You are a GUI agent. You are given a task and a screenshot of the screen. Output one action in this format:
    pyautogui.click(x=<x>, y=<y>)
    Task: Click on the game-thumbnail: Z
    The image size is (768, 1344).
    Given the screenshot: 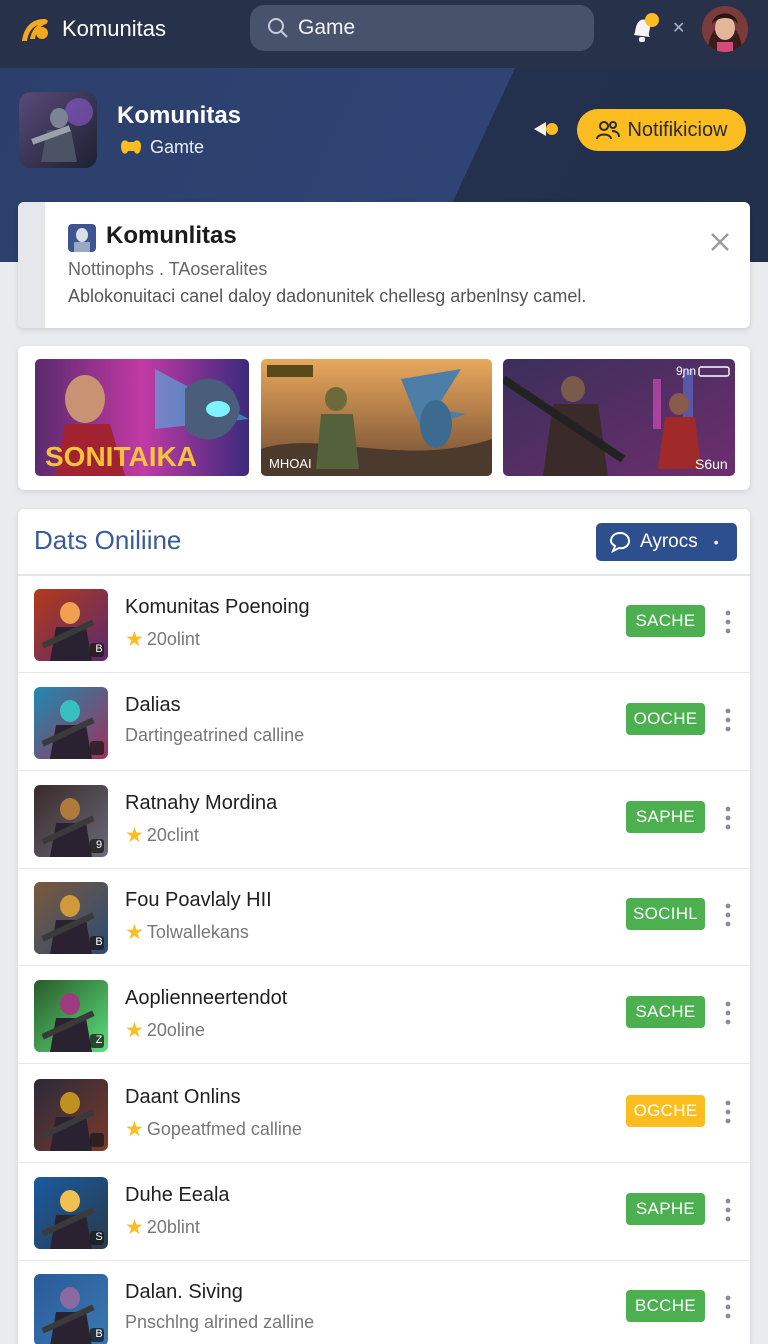 What is the action you would take?
    pyautogui.click(x=71, y=1016)
    